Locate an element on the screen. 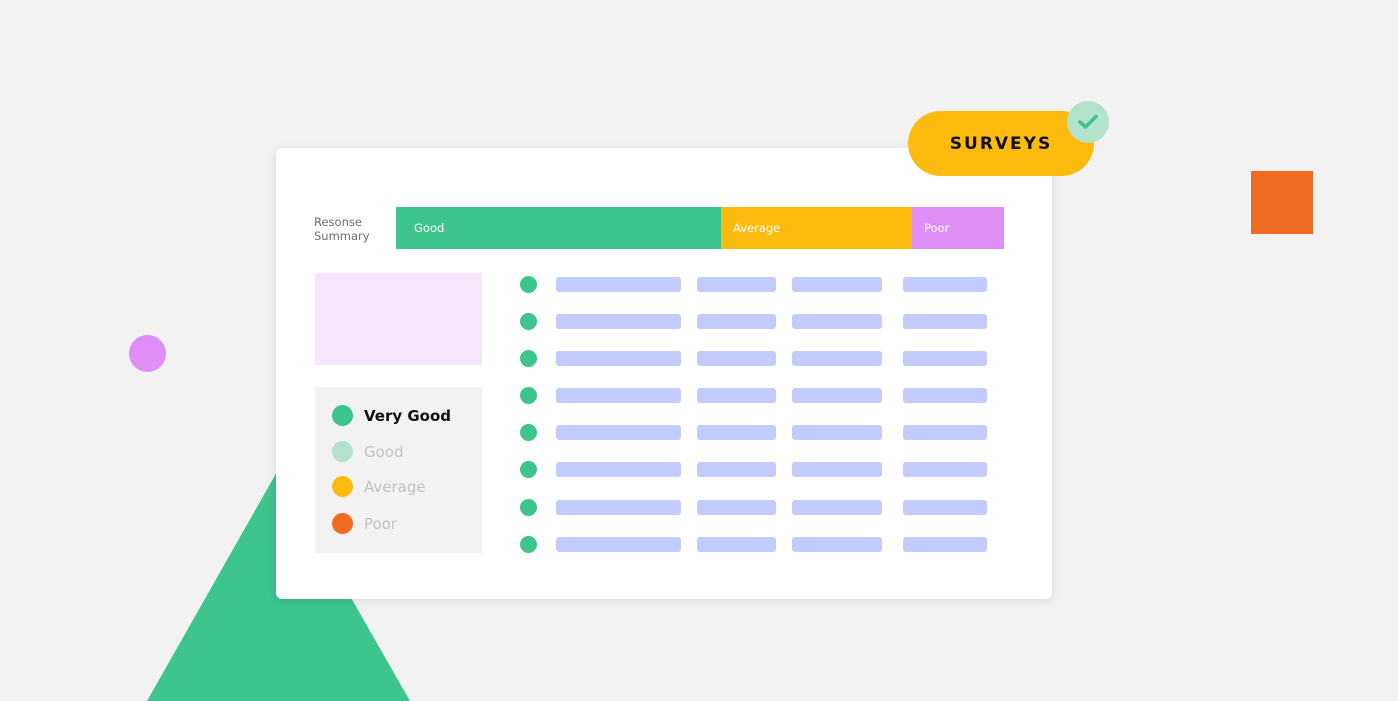 The height and width of the screenshot is (701, 1398). legend-label: Poor is located at coordinates (381, 523).